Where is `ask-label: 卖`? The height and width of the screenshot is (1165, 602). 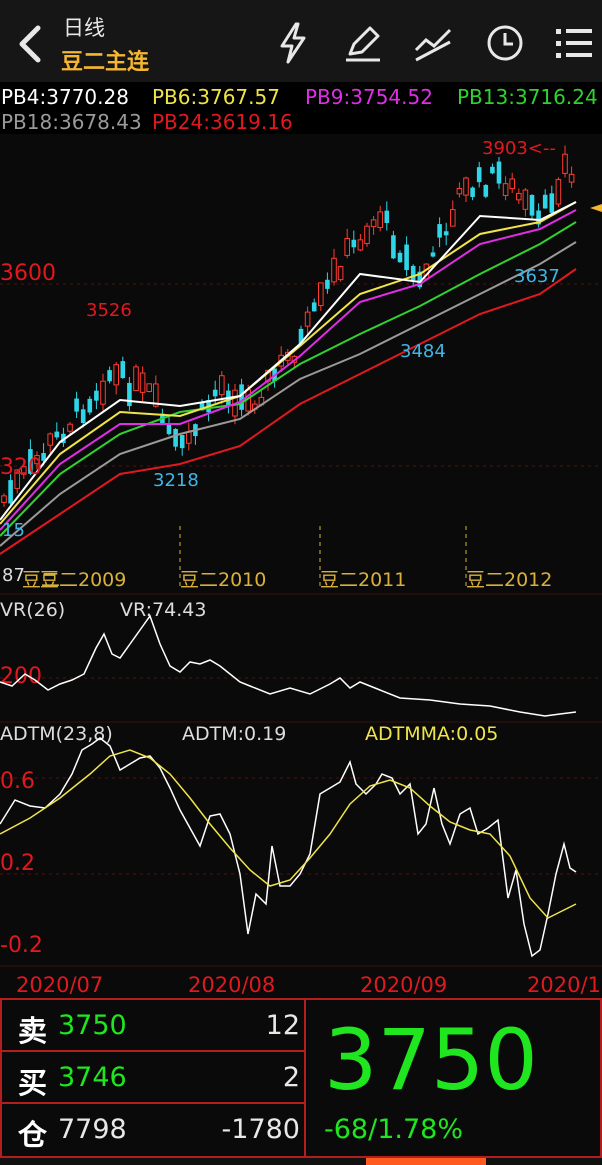
ask-label: 卖 is located at coordinates (33, 1031).